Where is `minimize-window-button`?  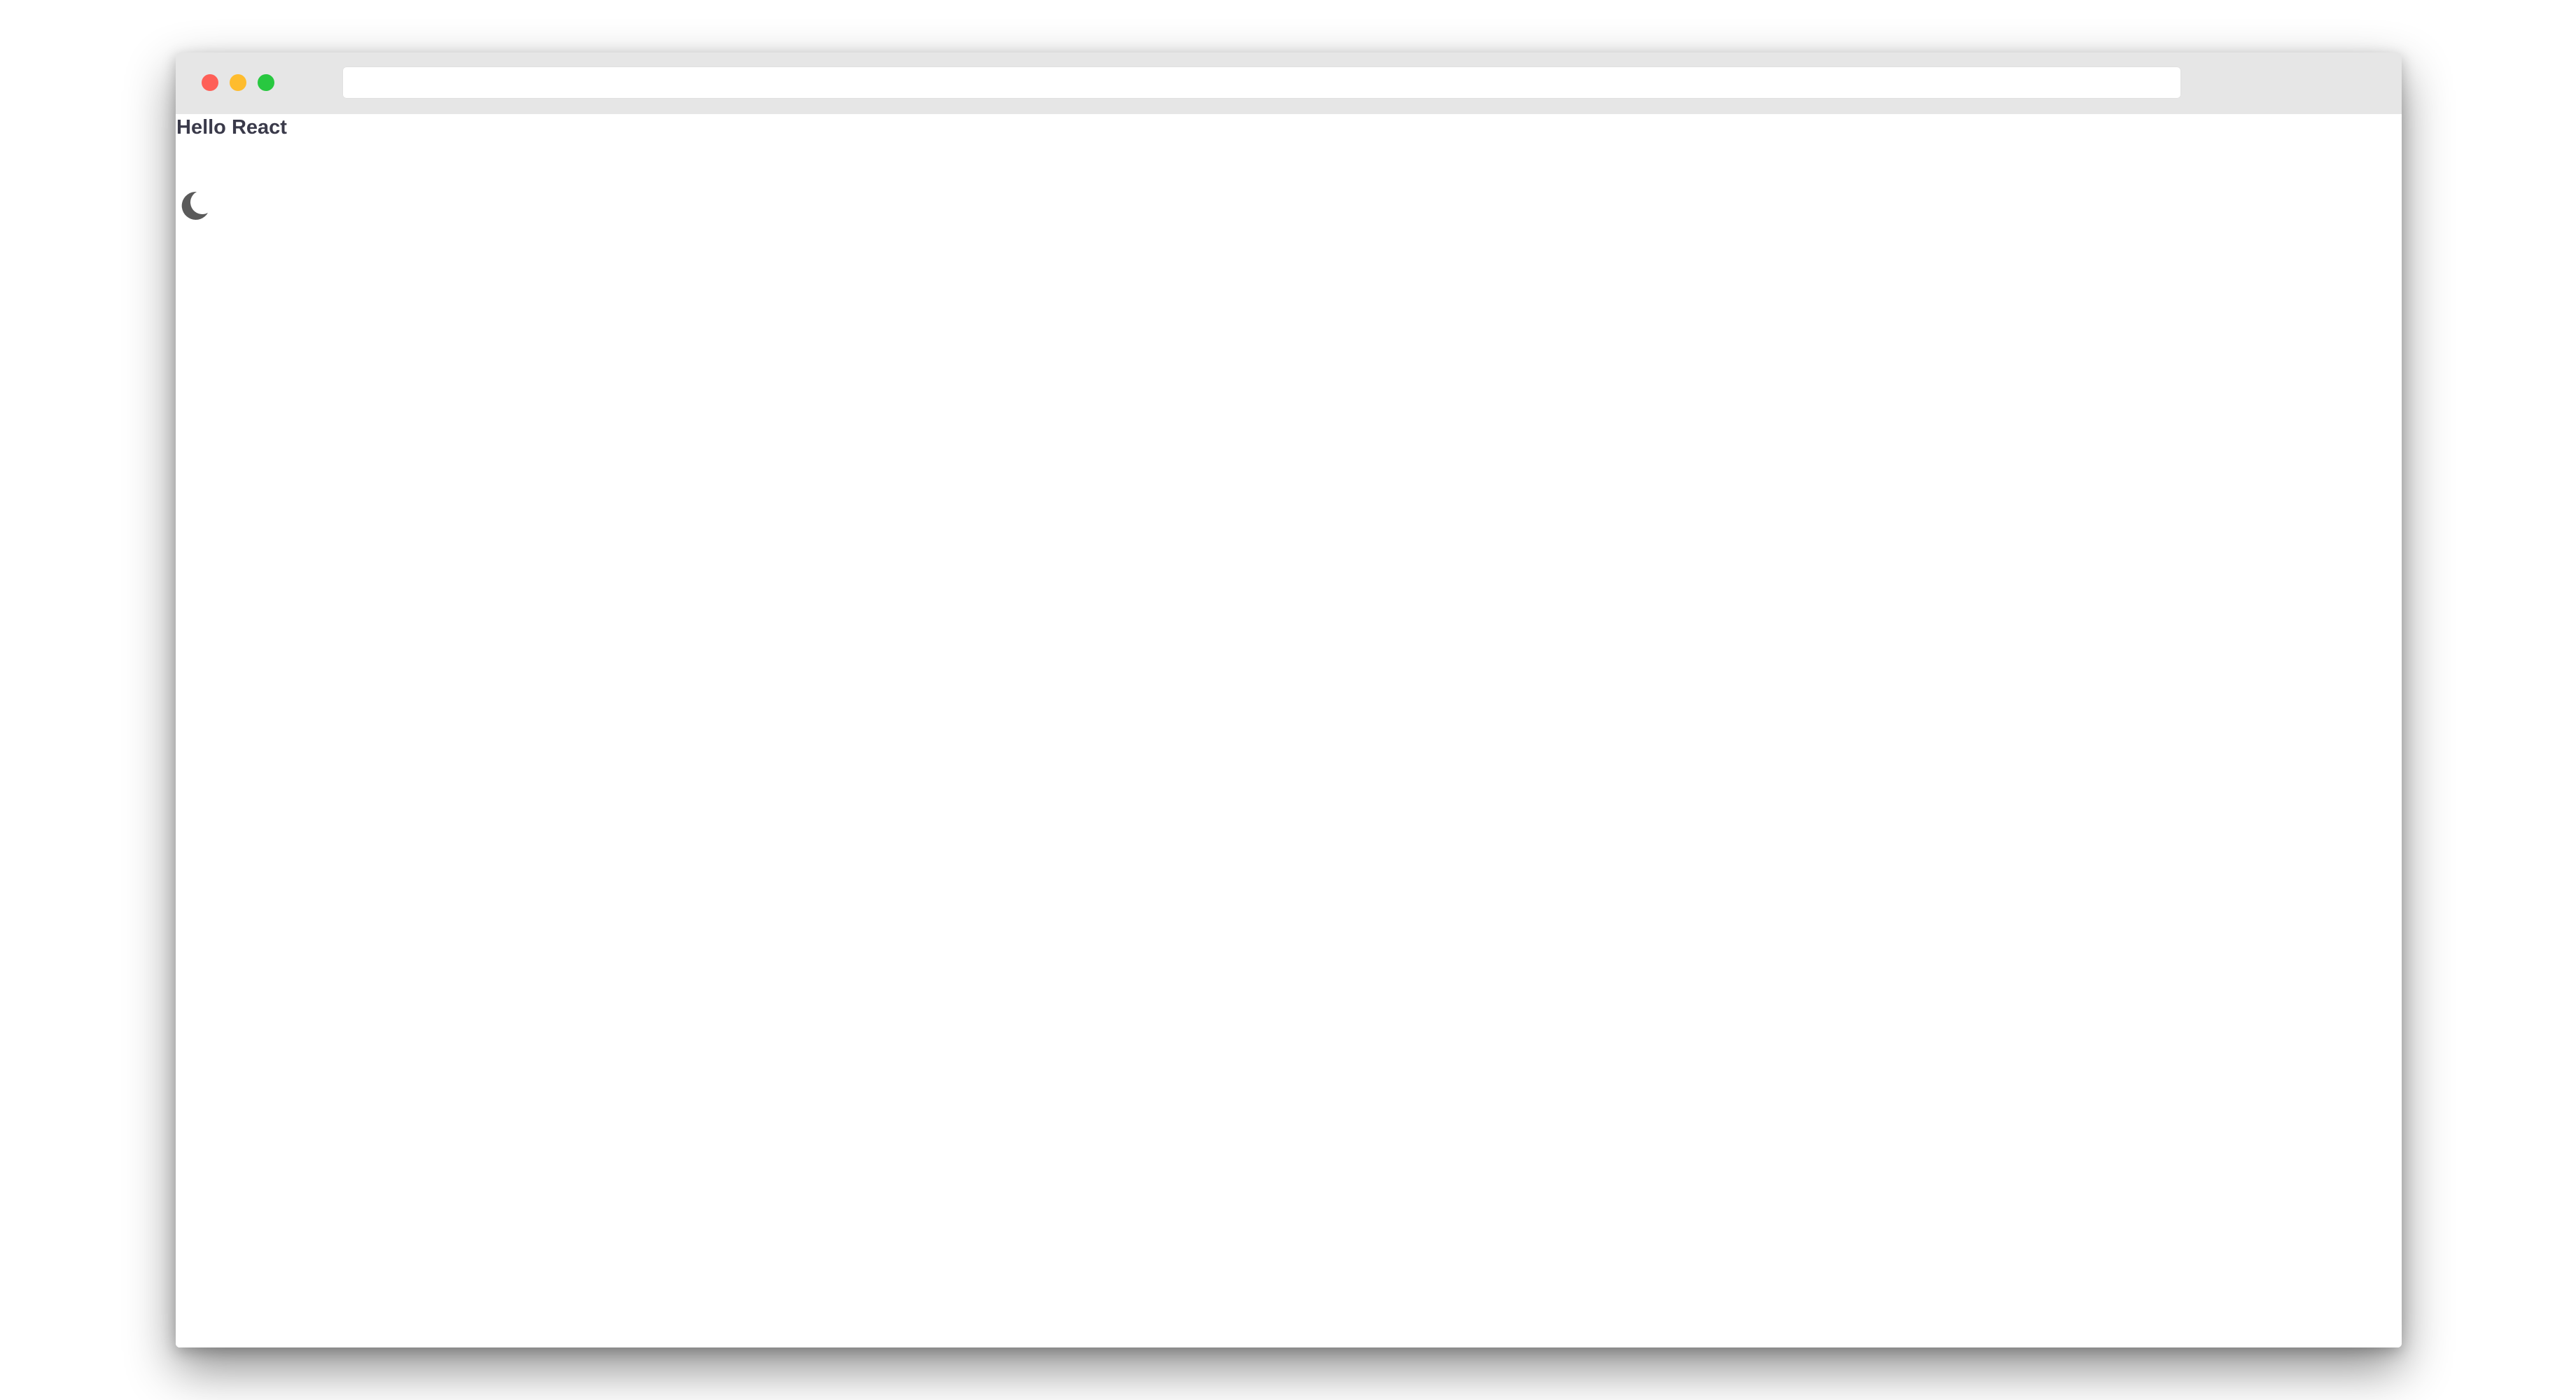
minimize-window-button is located at coordinates (238, 82).